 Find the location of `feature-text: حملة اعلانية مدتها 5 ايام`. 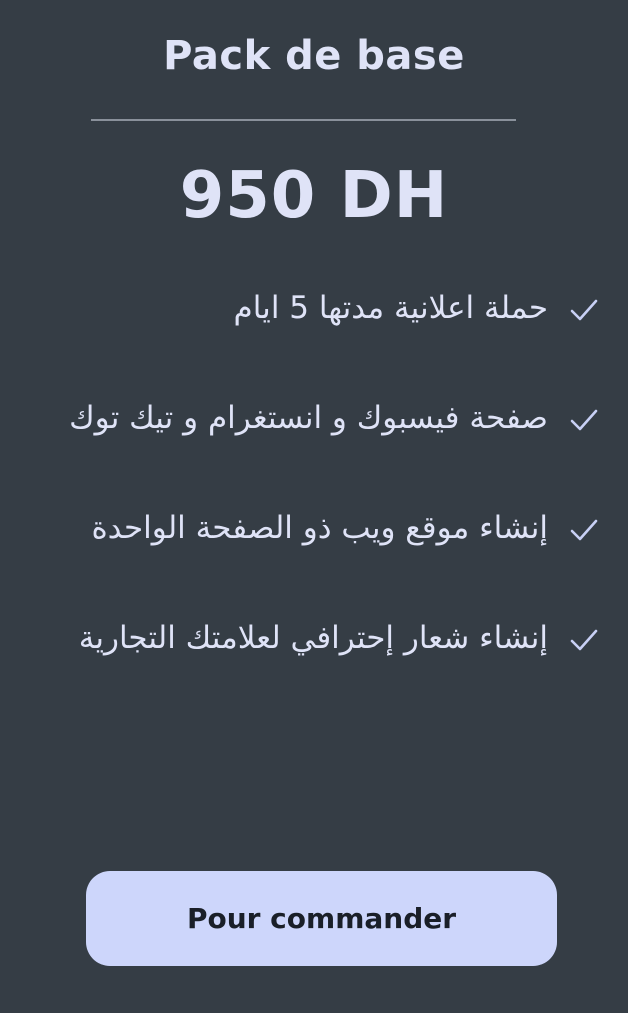

feature-text: حملة اعلانية مدتها 5 ايام is located at coordinates (390, 308).